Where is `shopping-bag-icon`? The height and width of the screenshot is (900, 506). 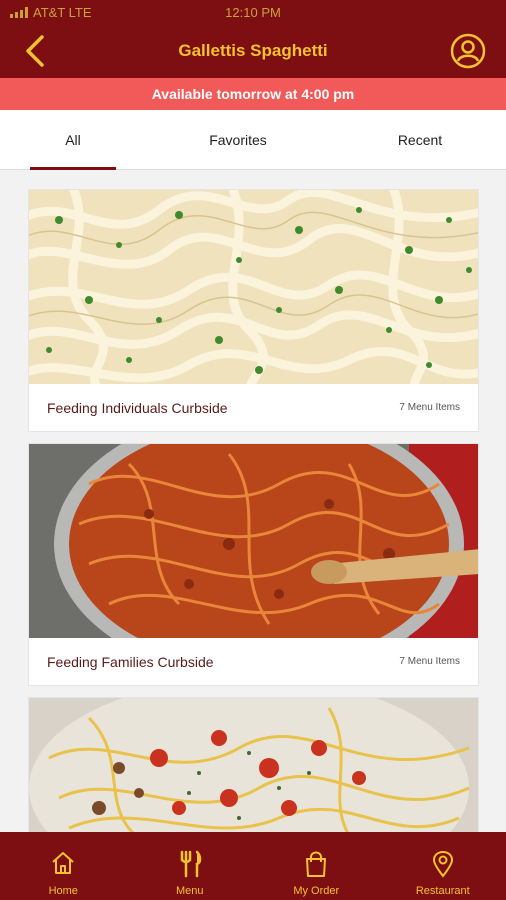 shopping-bag-icon is located at coordinates (316, 864).